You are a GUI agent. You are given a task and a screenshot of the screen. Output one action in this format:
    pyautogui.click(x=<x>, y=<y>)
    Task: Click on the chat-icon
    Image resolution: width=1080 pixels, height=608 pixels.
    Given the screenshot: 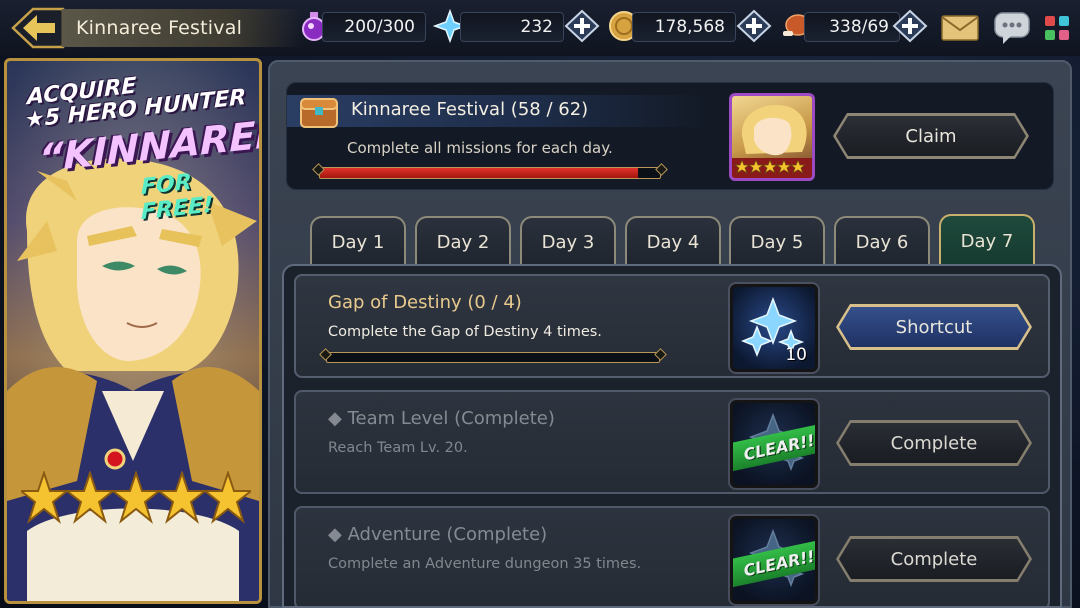 What is the action you would take?
    pyautogui.click(x=1012, y=28)
    